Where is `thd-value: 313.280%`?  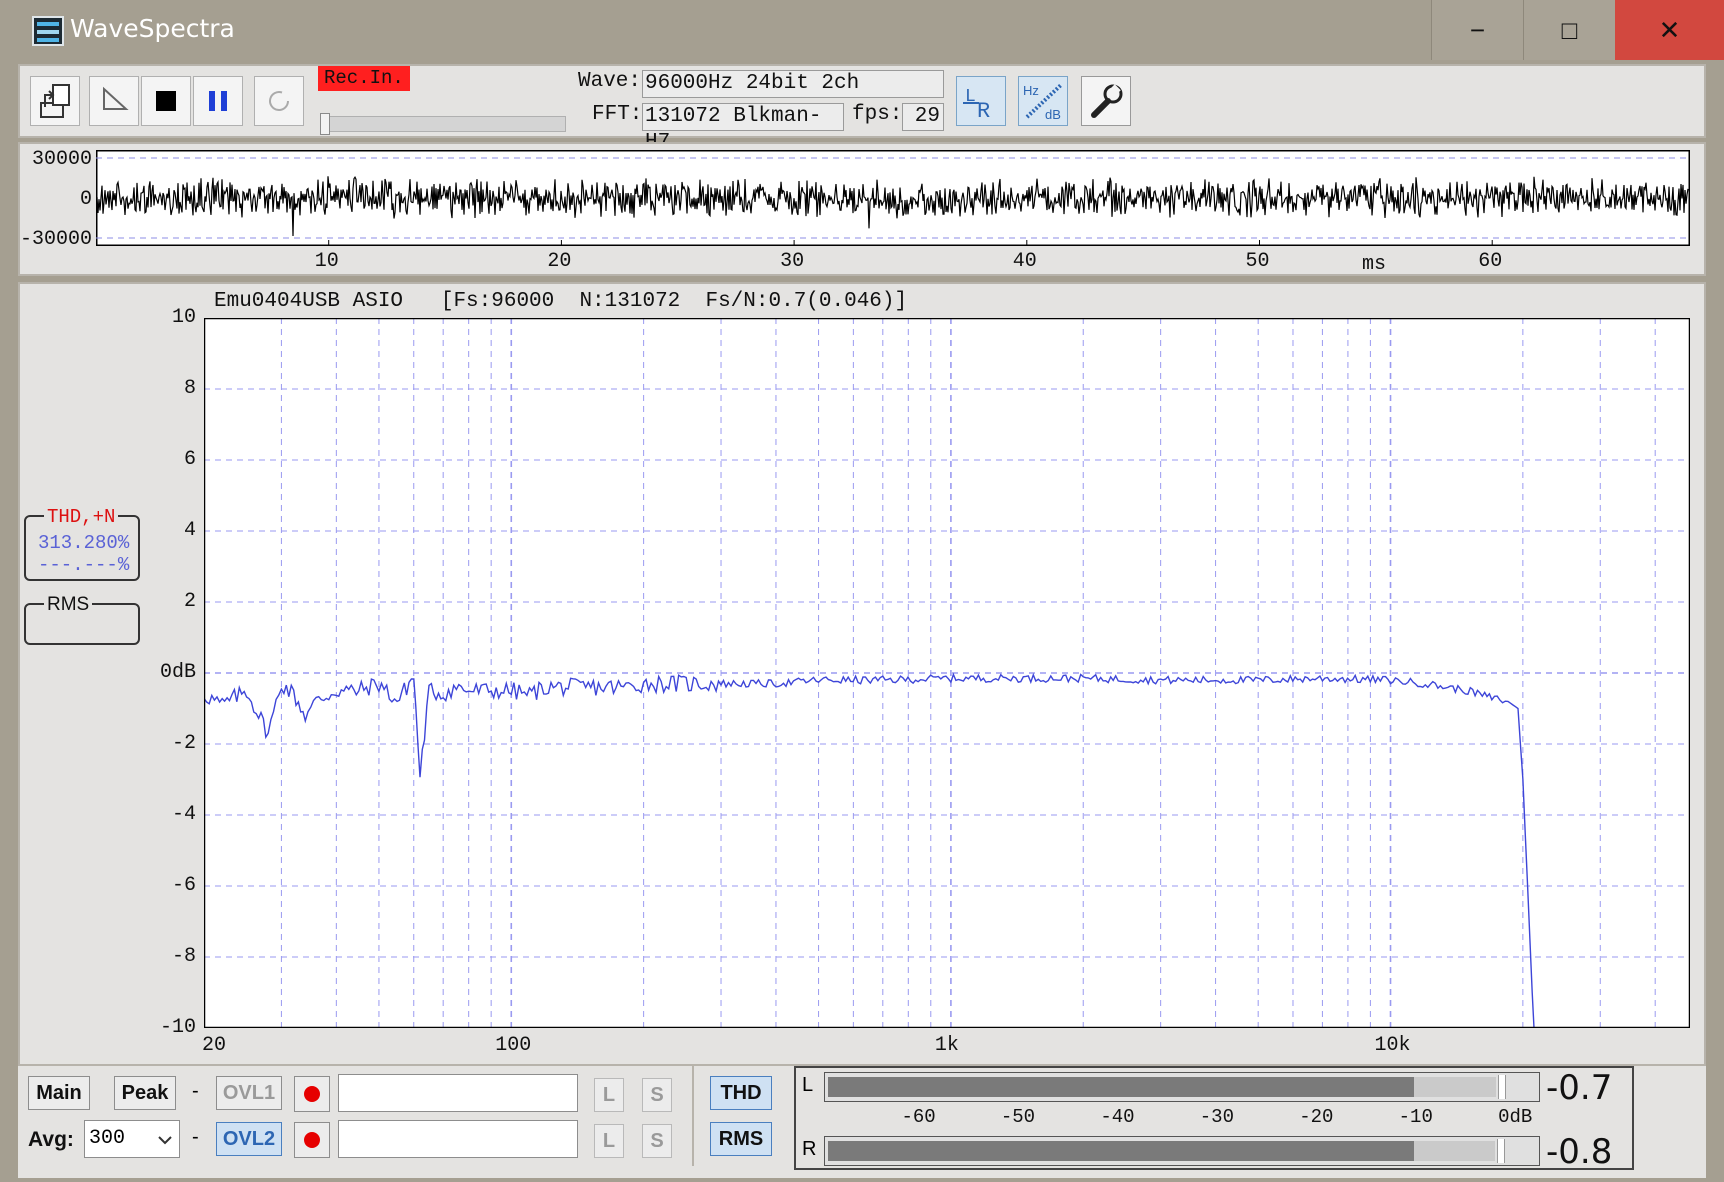
thd-value: 313.280% is located at coordinates (84, 543).